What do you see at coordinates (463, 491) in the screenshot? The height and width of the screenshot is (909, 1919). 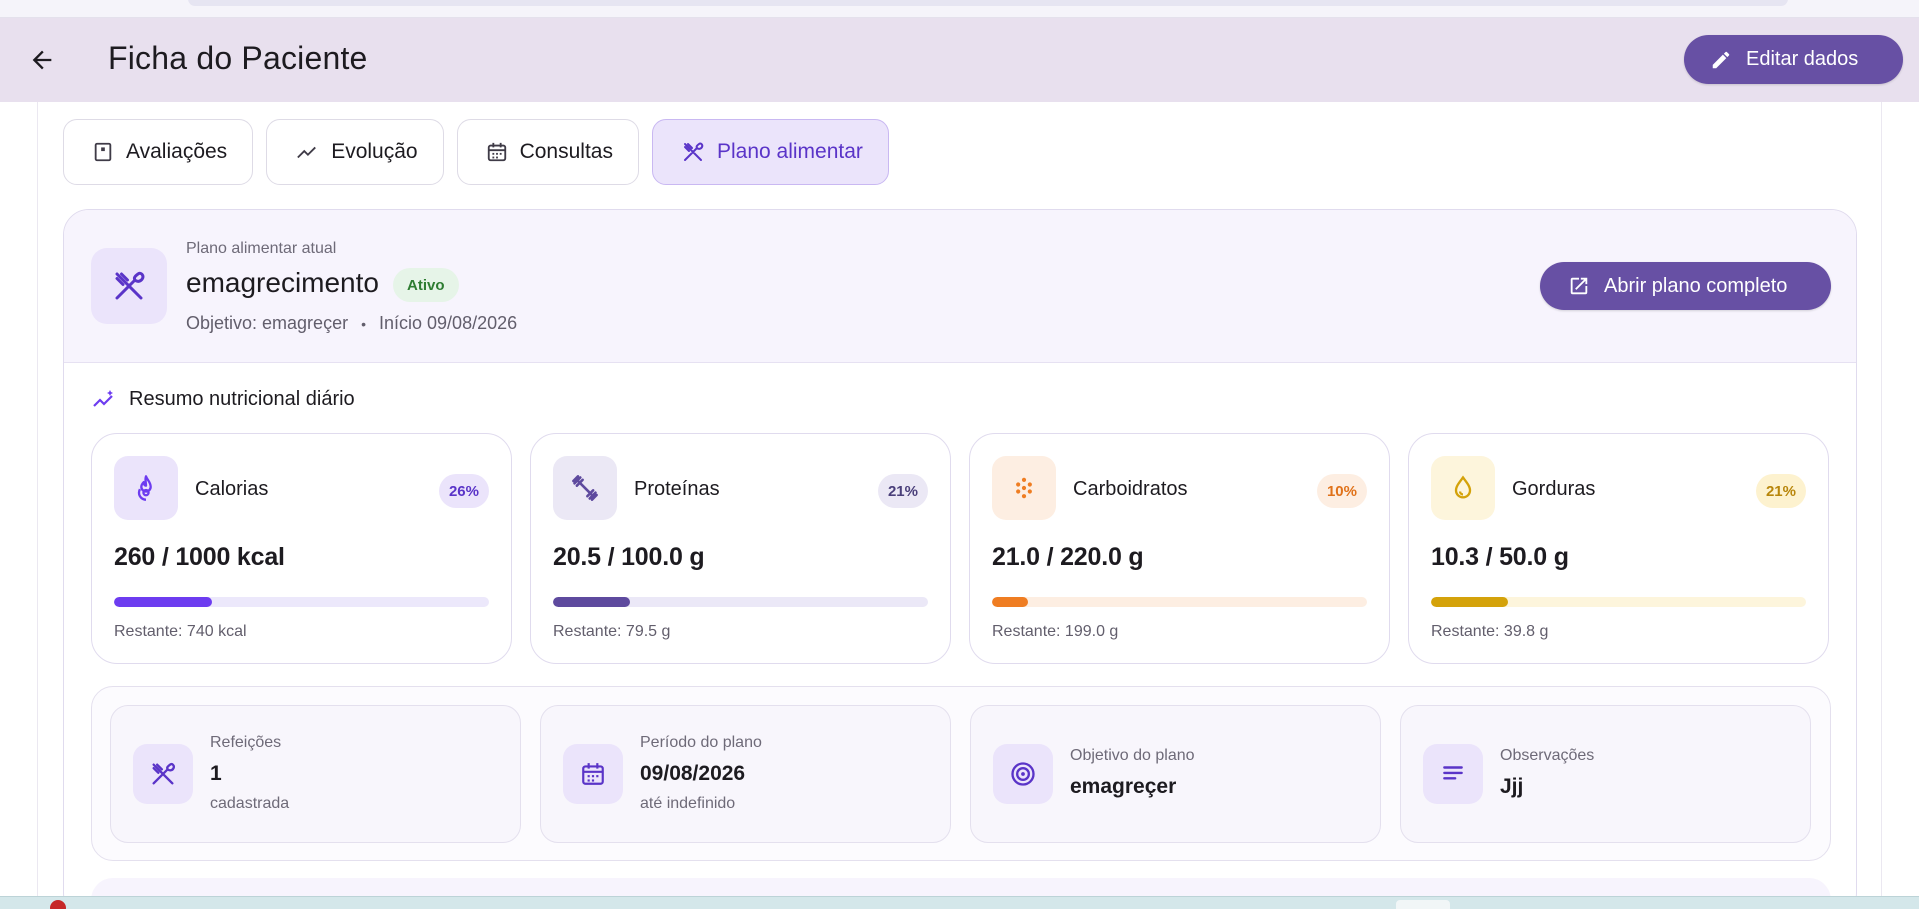 I see `macro-percent-badge: 26%` at bounding box center [463, 491].